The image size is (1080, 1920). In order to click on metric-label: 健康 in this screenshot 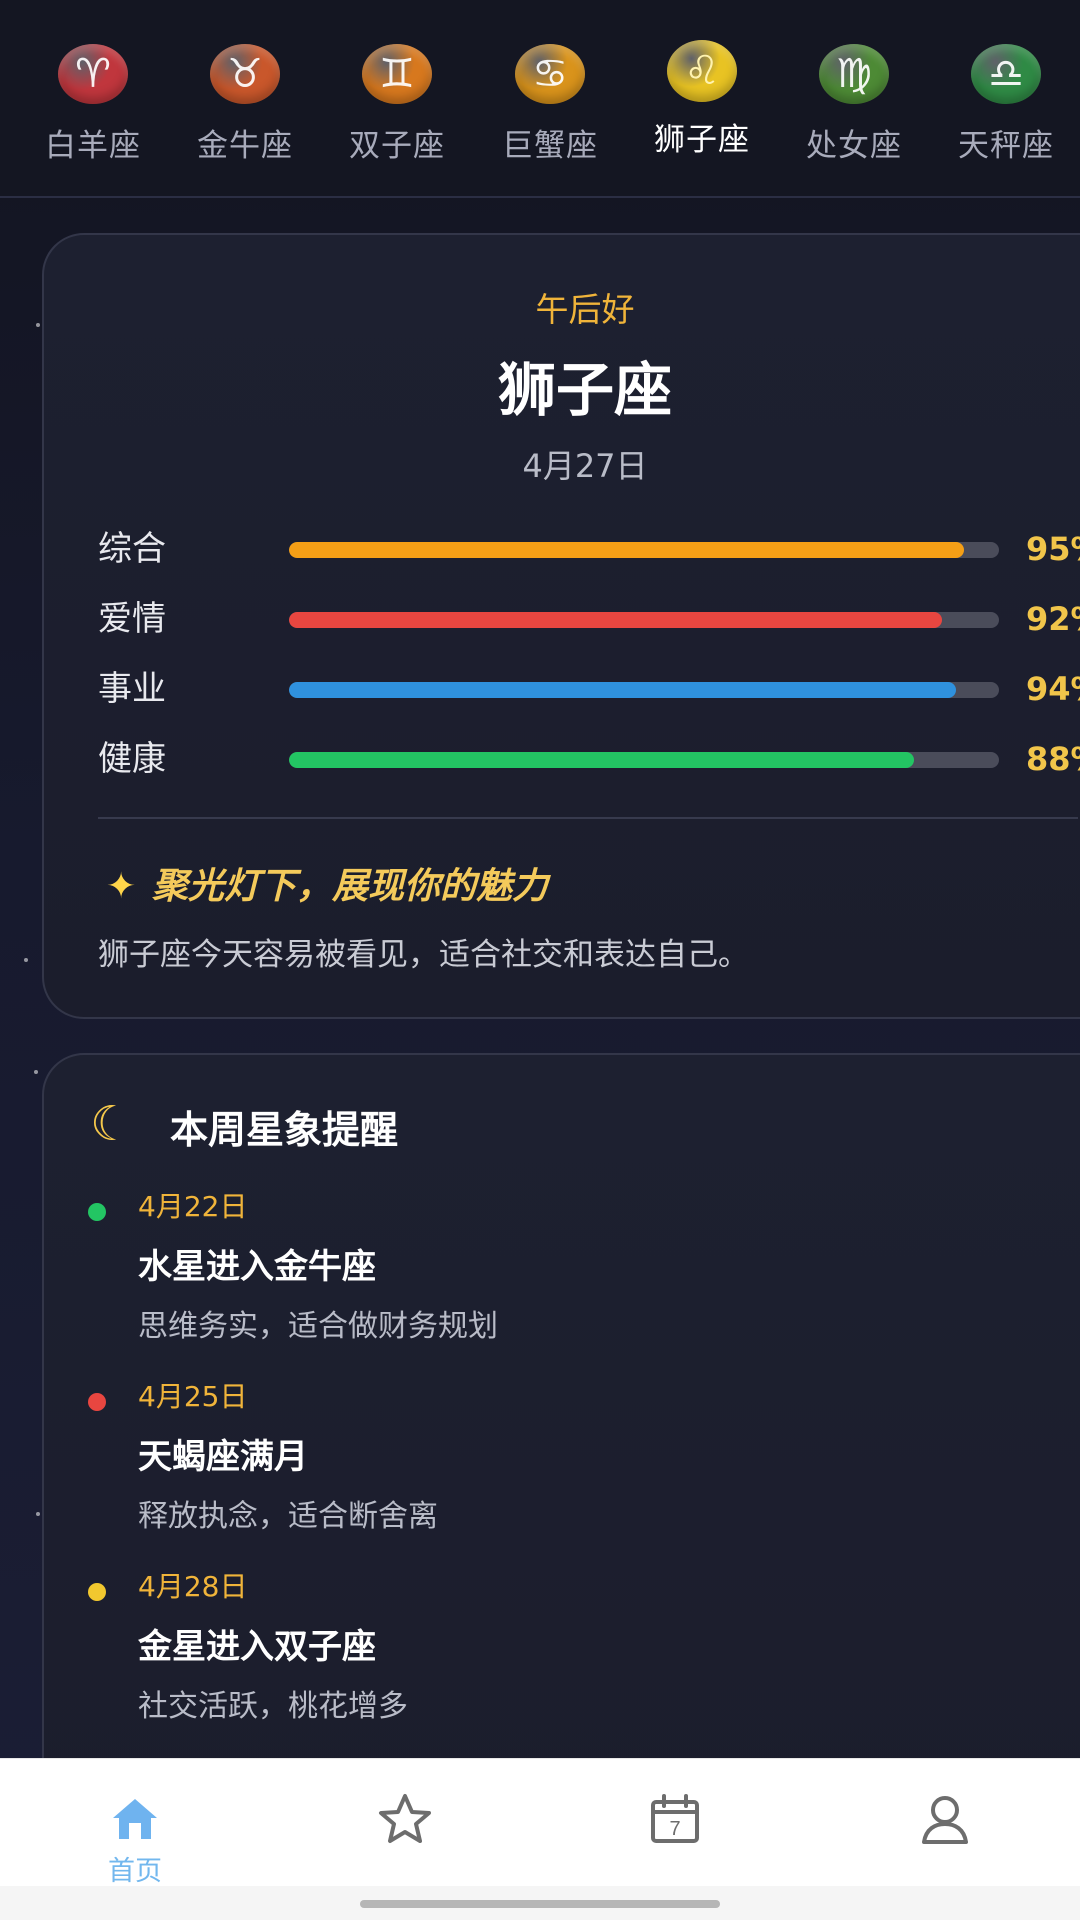, I will do `click(132, 759)`.